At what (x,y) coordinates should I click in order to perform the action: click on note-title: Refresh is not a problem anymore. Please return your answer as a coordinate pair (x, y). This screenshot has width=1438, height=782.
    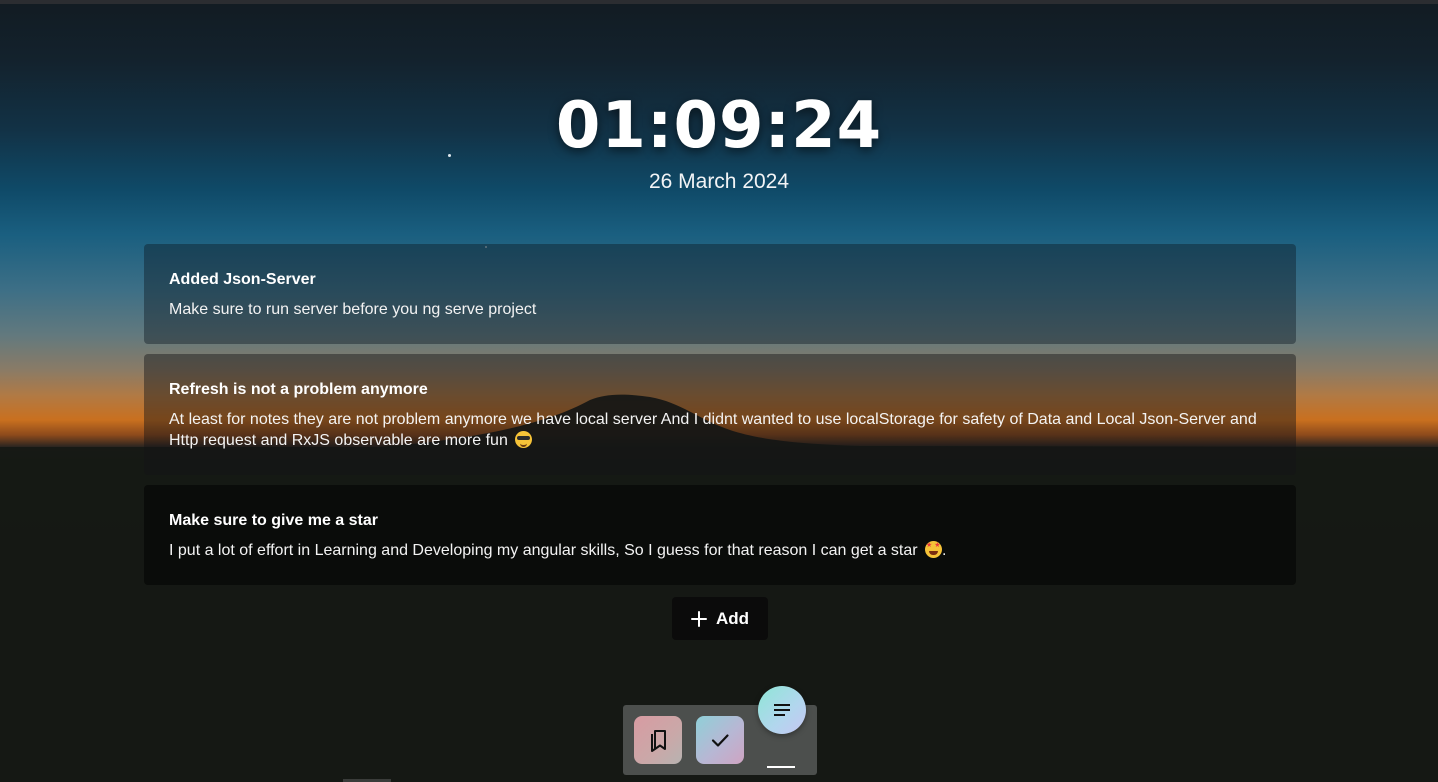
    Looking at the image, I should click on (298, 389).